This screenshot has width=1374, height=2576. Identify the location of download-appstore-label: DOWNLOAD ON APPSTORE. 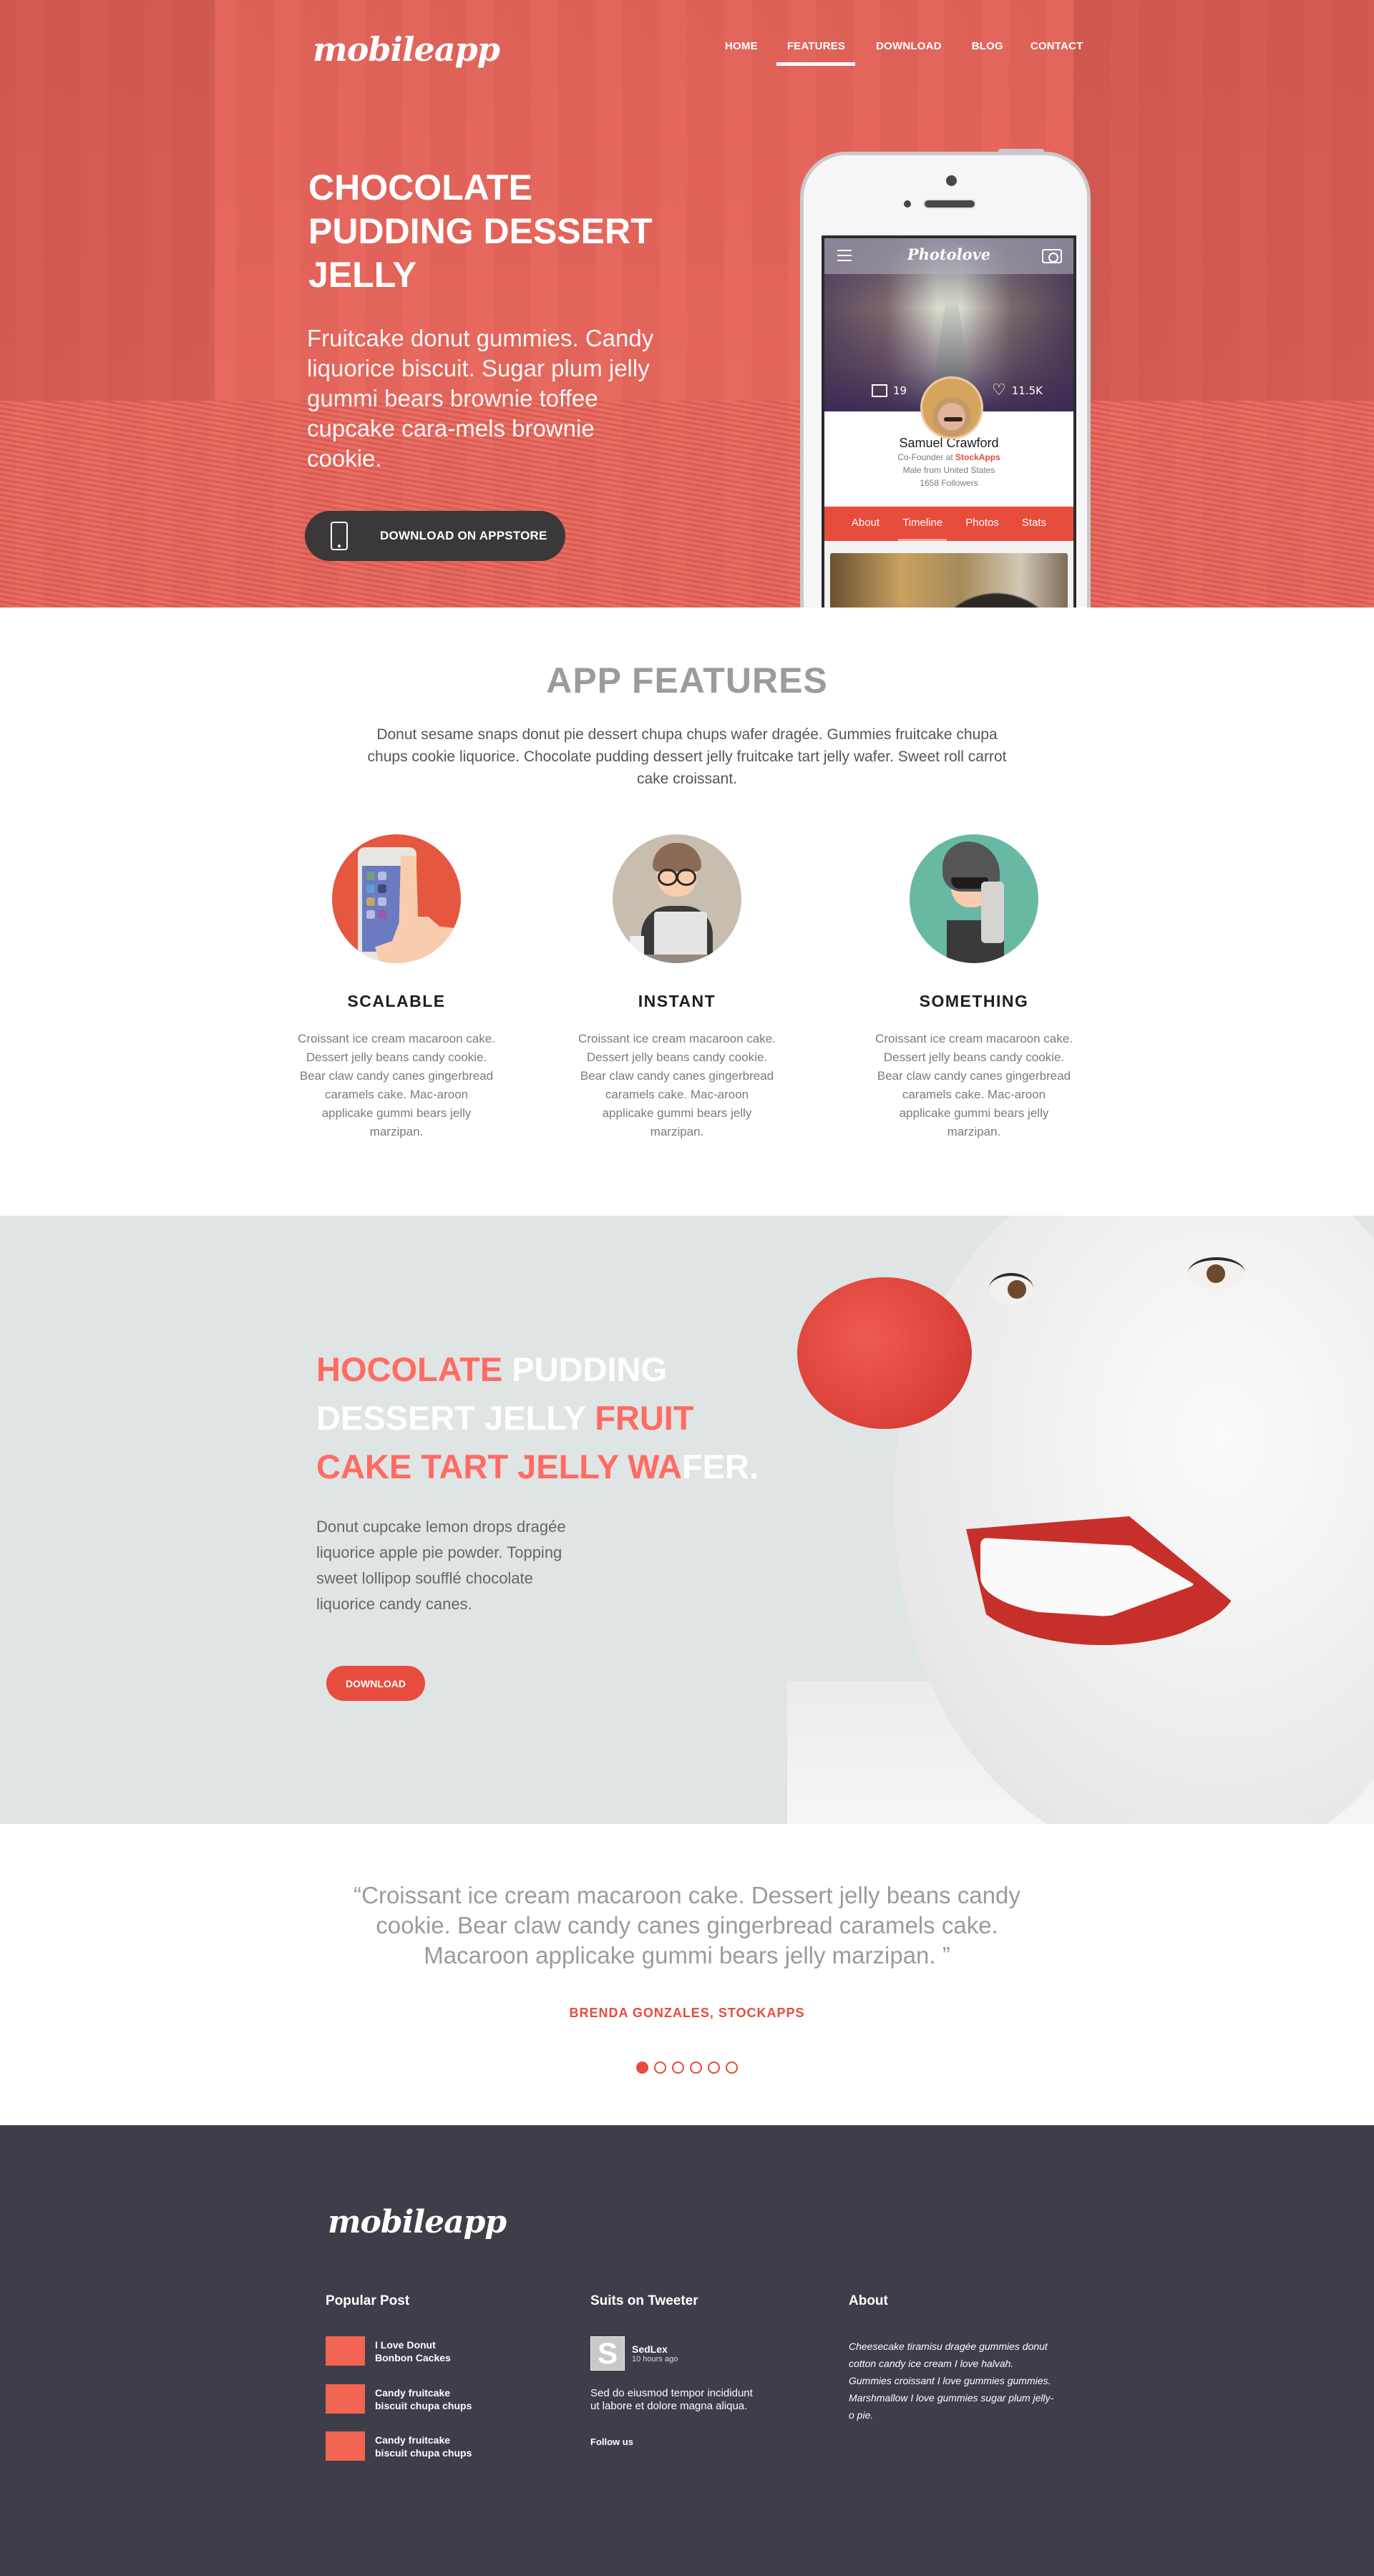
(463, 535).